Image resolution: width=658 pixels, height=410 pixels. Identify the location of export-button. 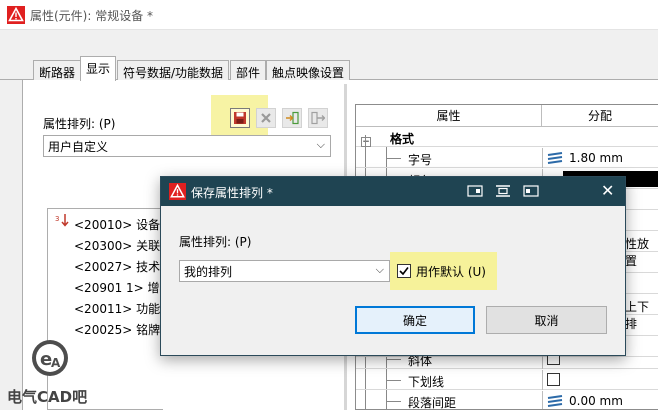
(318, 118).